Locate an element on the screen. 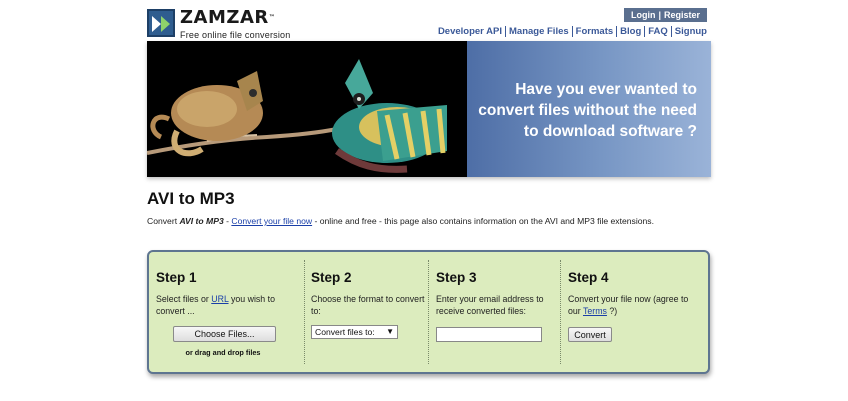 Image resolution: width=848 pixels, height=401 pixels. subtitle-bold: AVI to MP3 is located at coordinates (201, 221).